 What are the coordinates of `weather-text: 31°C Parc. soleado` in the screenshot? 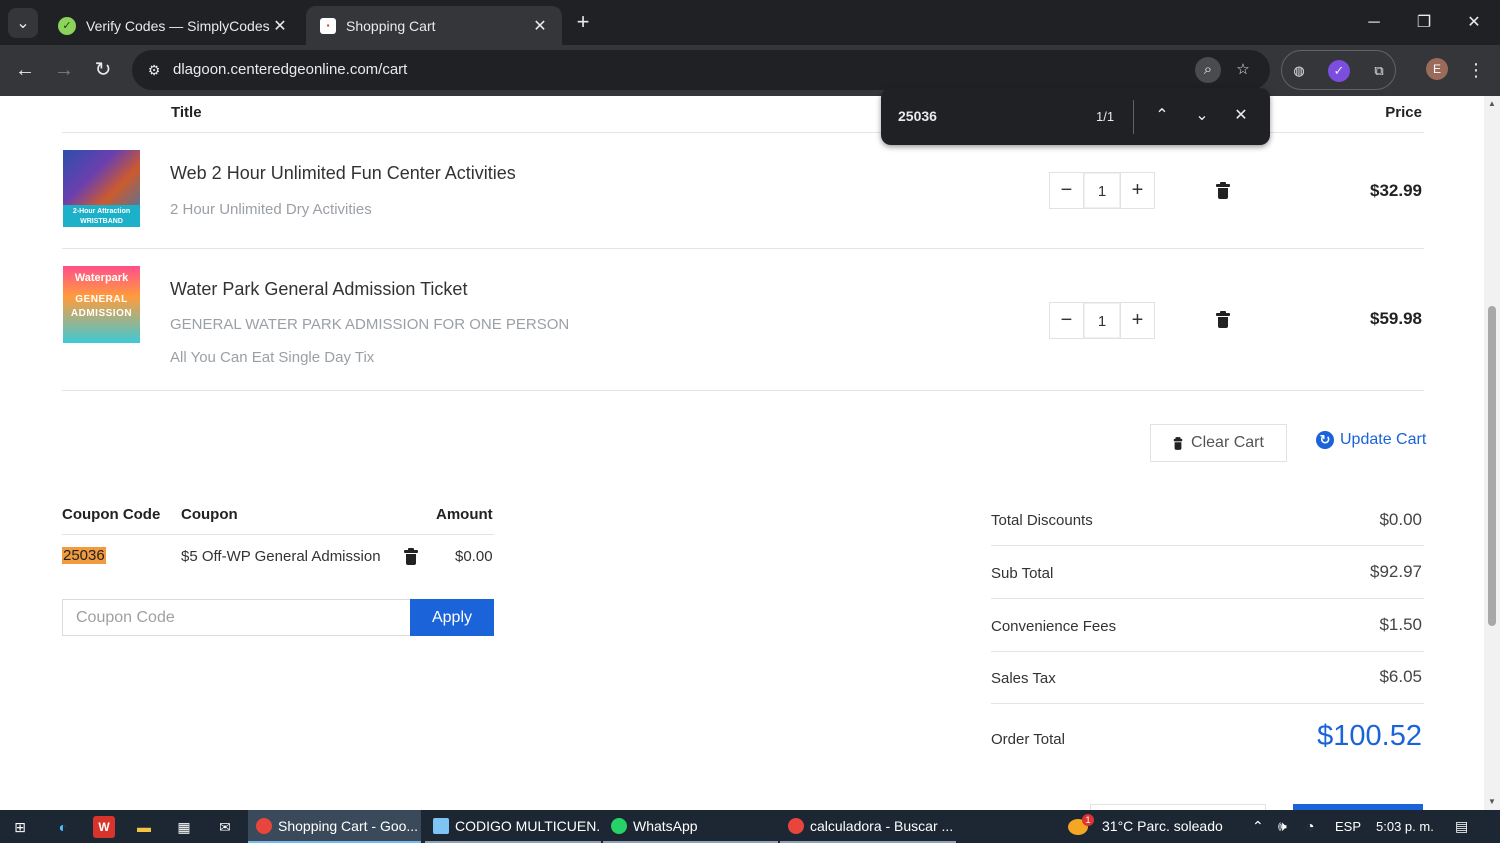 It's located at (1162, 826).